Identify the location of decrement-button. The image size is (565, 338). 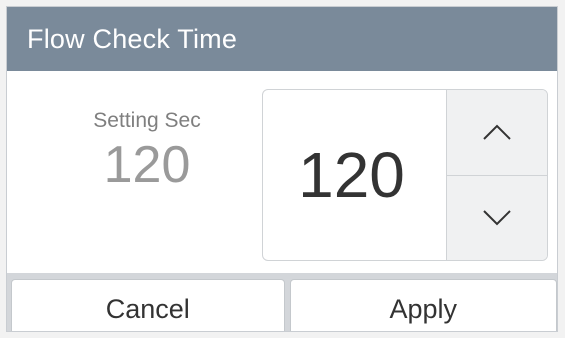
(497, 217).